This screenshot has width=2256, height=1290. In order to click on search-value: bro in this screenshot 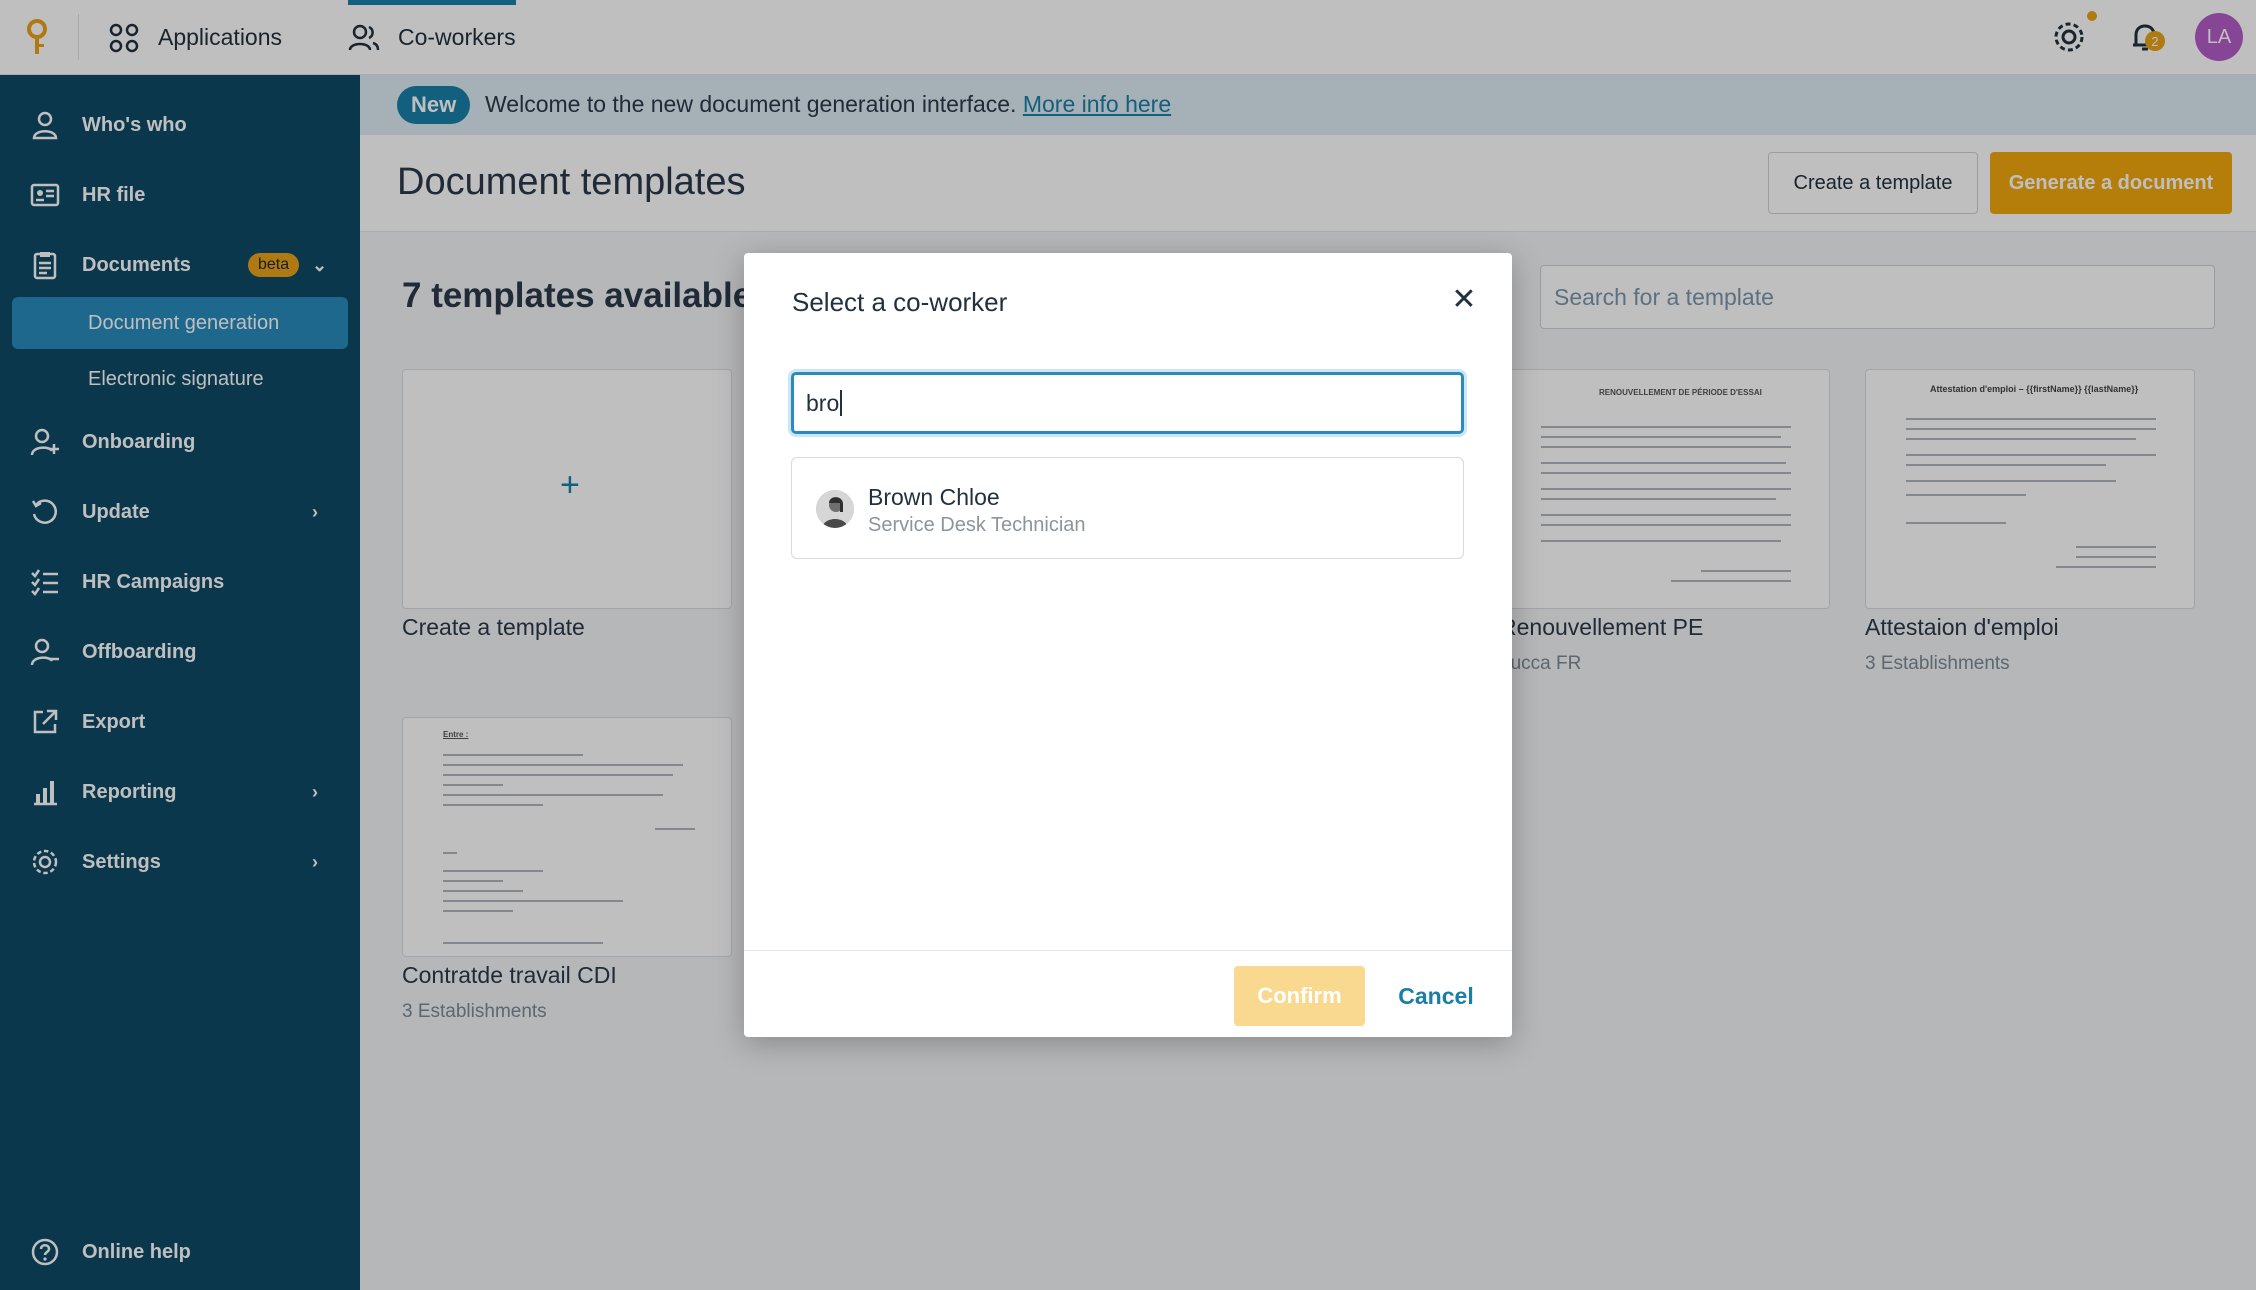, I will do `click(823, 402)`.